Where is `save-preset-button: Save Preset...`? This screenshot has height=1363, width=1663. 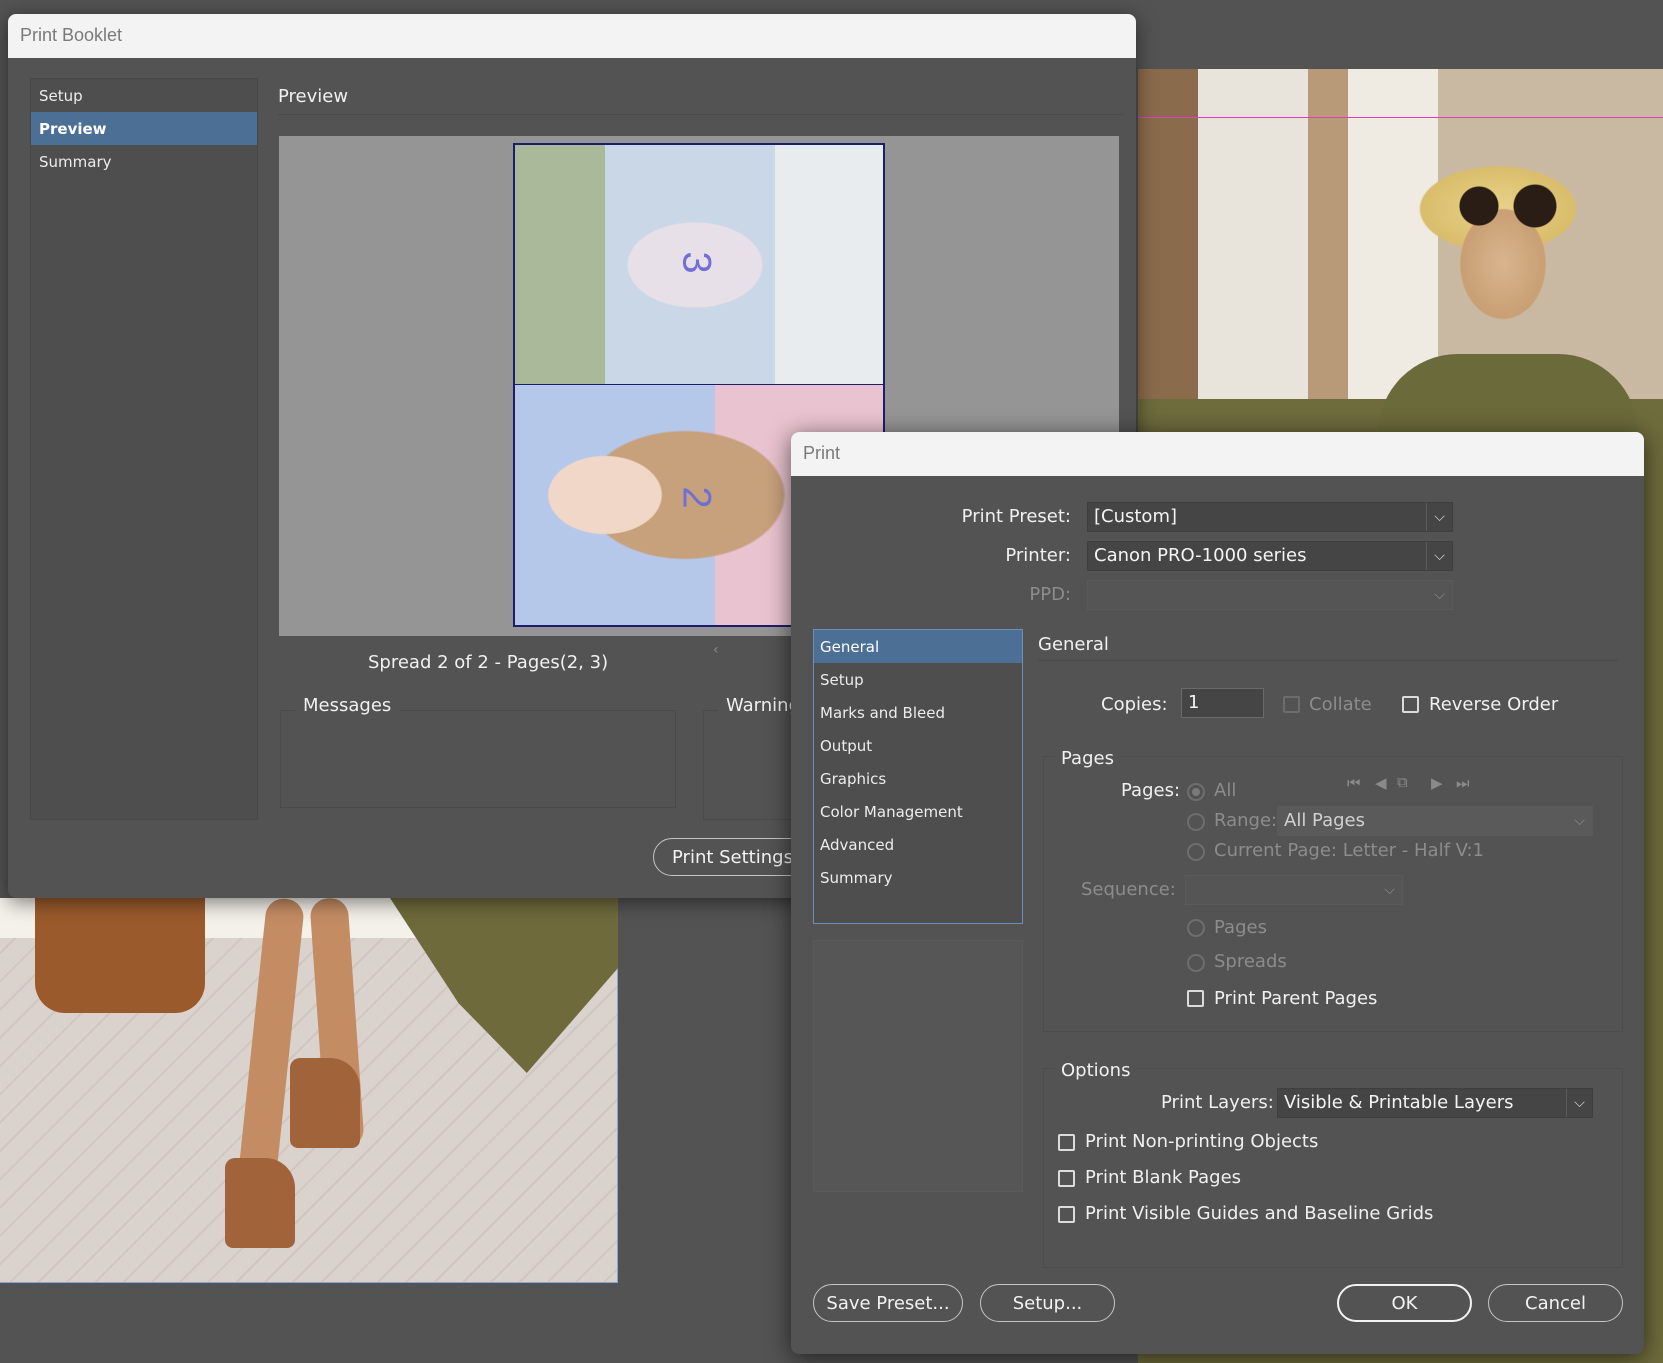
save-preset-button: Save Preset... is located at coordinates (888, 1303).